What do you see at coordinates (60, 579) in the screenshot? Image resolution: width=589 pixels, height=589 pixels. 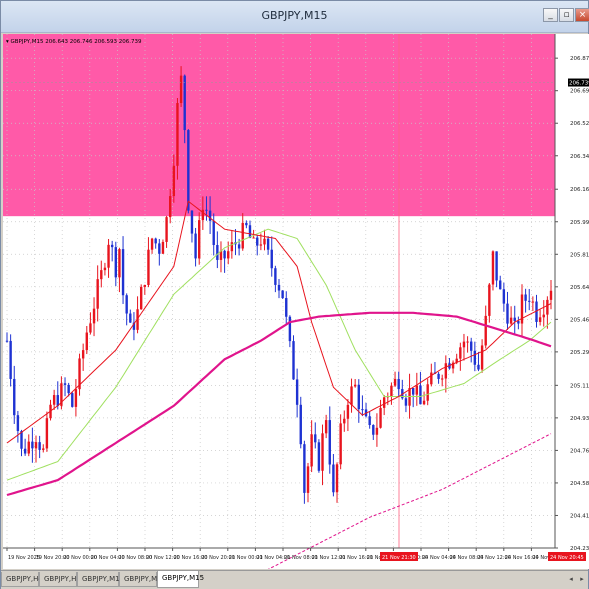 I see `tab-gbpjpy-h1: GBPJPY,H1` at bounding box center [60, 579].